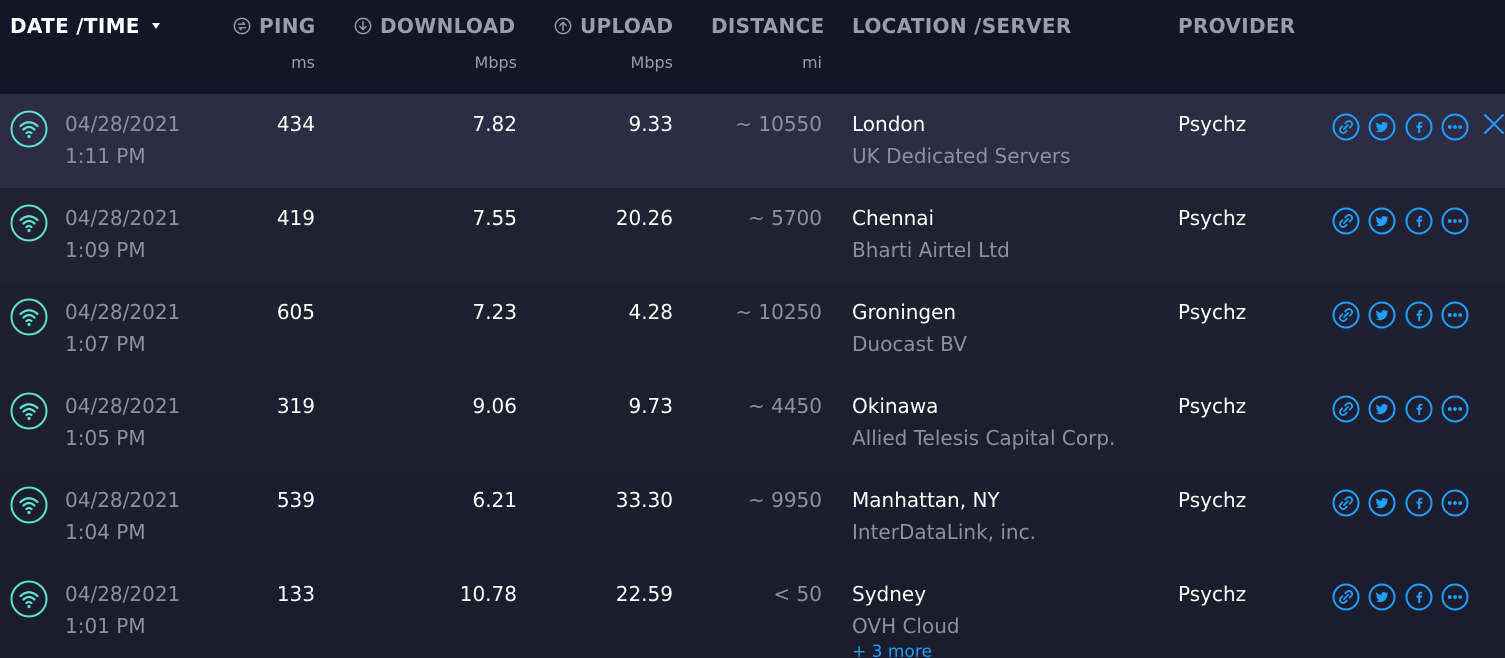  What do you see at coordinates (563, 26) in the screenshot?
I see `upload-icon` at bounding box center [563, 26].